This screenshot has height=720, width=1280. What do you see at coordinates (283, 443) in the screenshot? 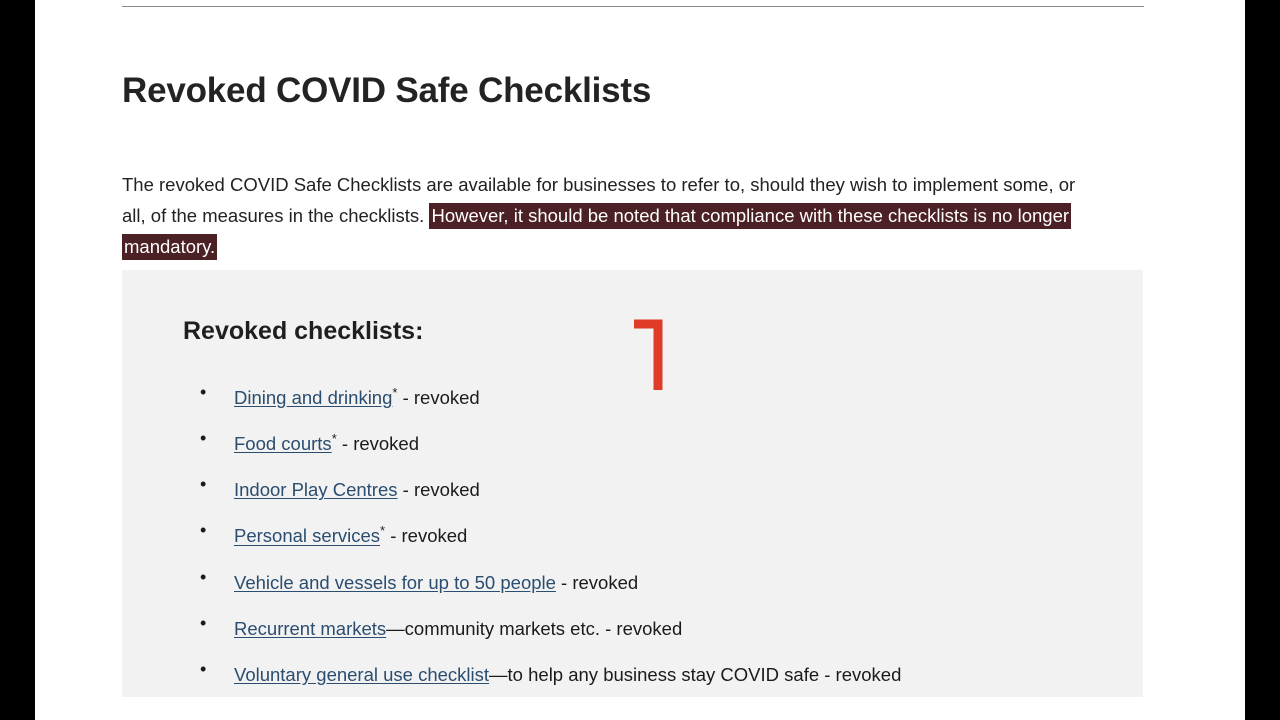
I see `checklist-link-food-courts: Food courts` at bounding box center [283, 443].